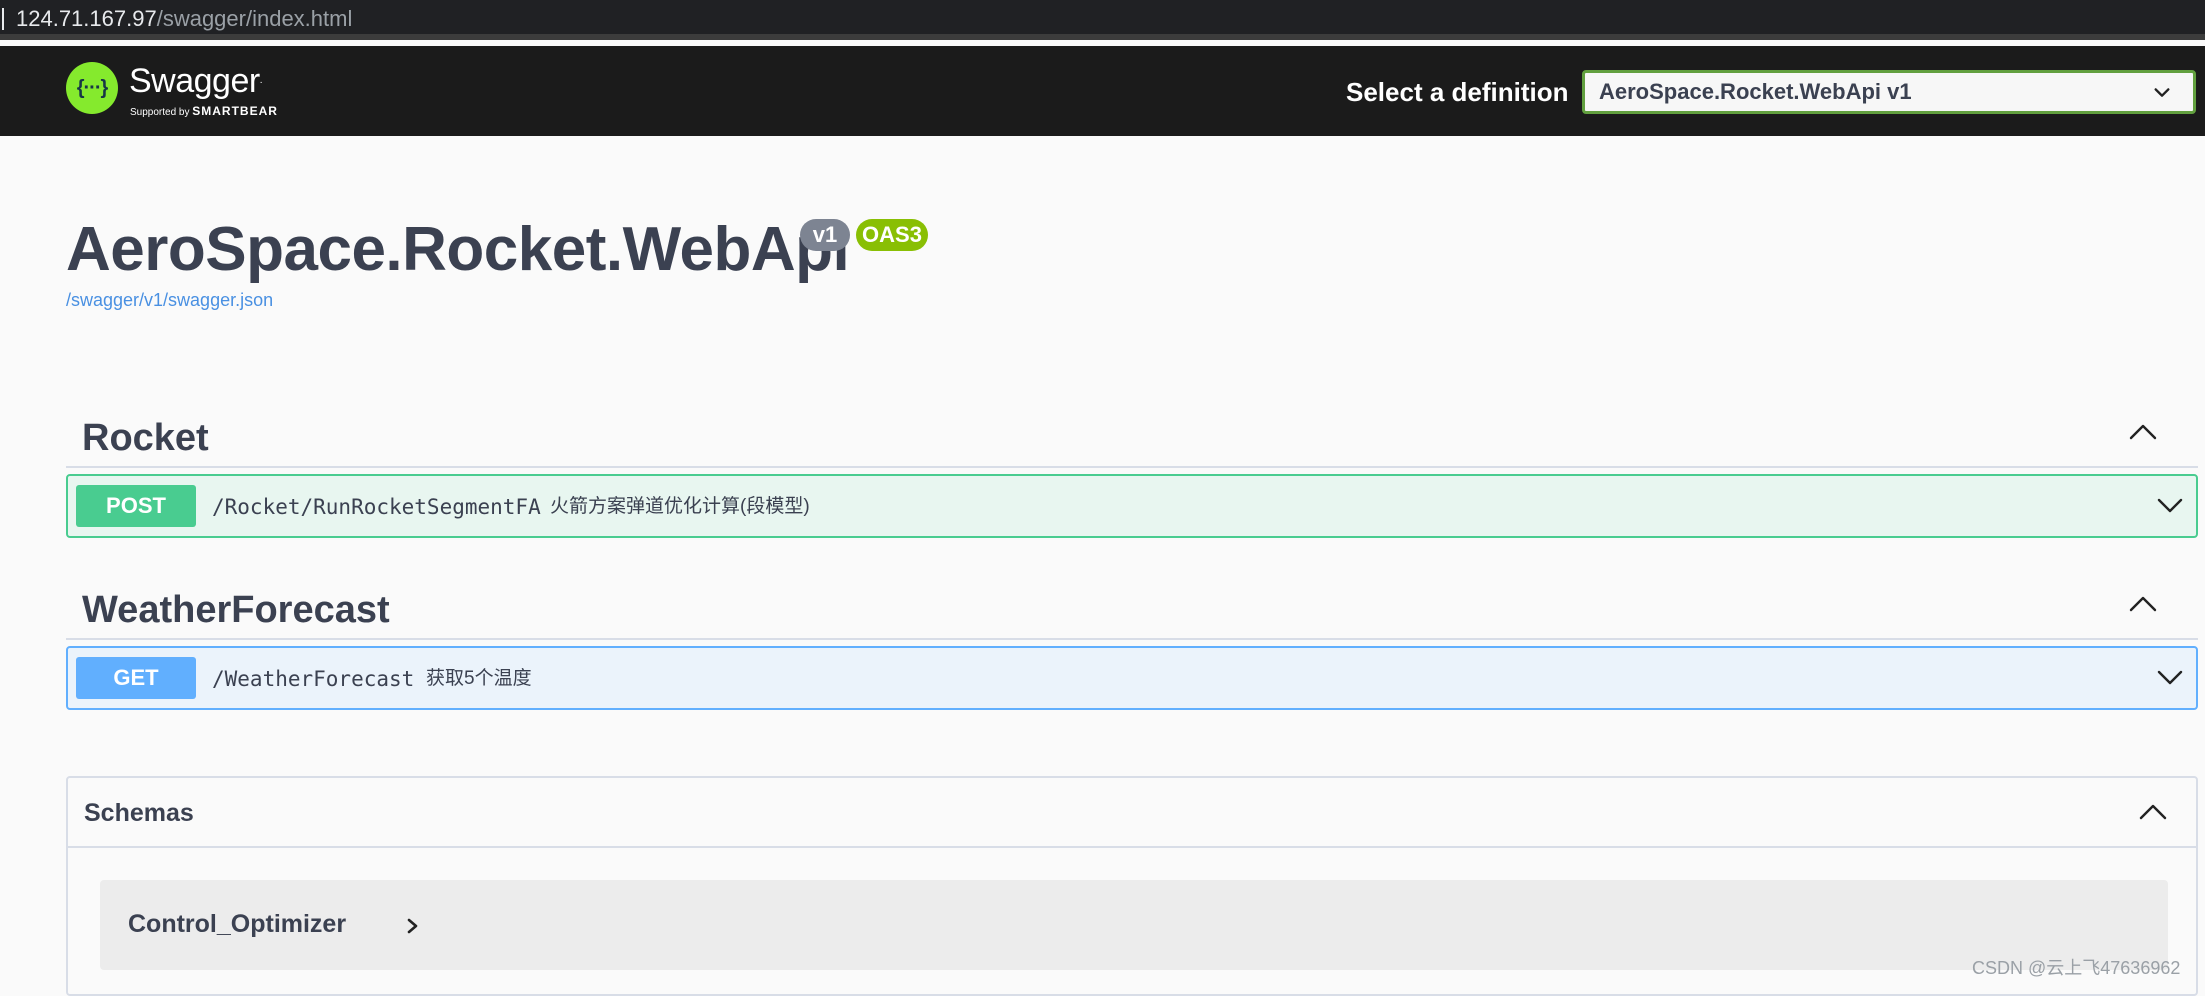  Describe the element at coordinates (1134, 925) in the screenshot. I see `schema-model-control-optimizer: Control_Optimizer` at that location.